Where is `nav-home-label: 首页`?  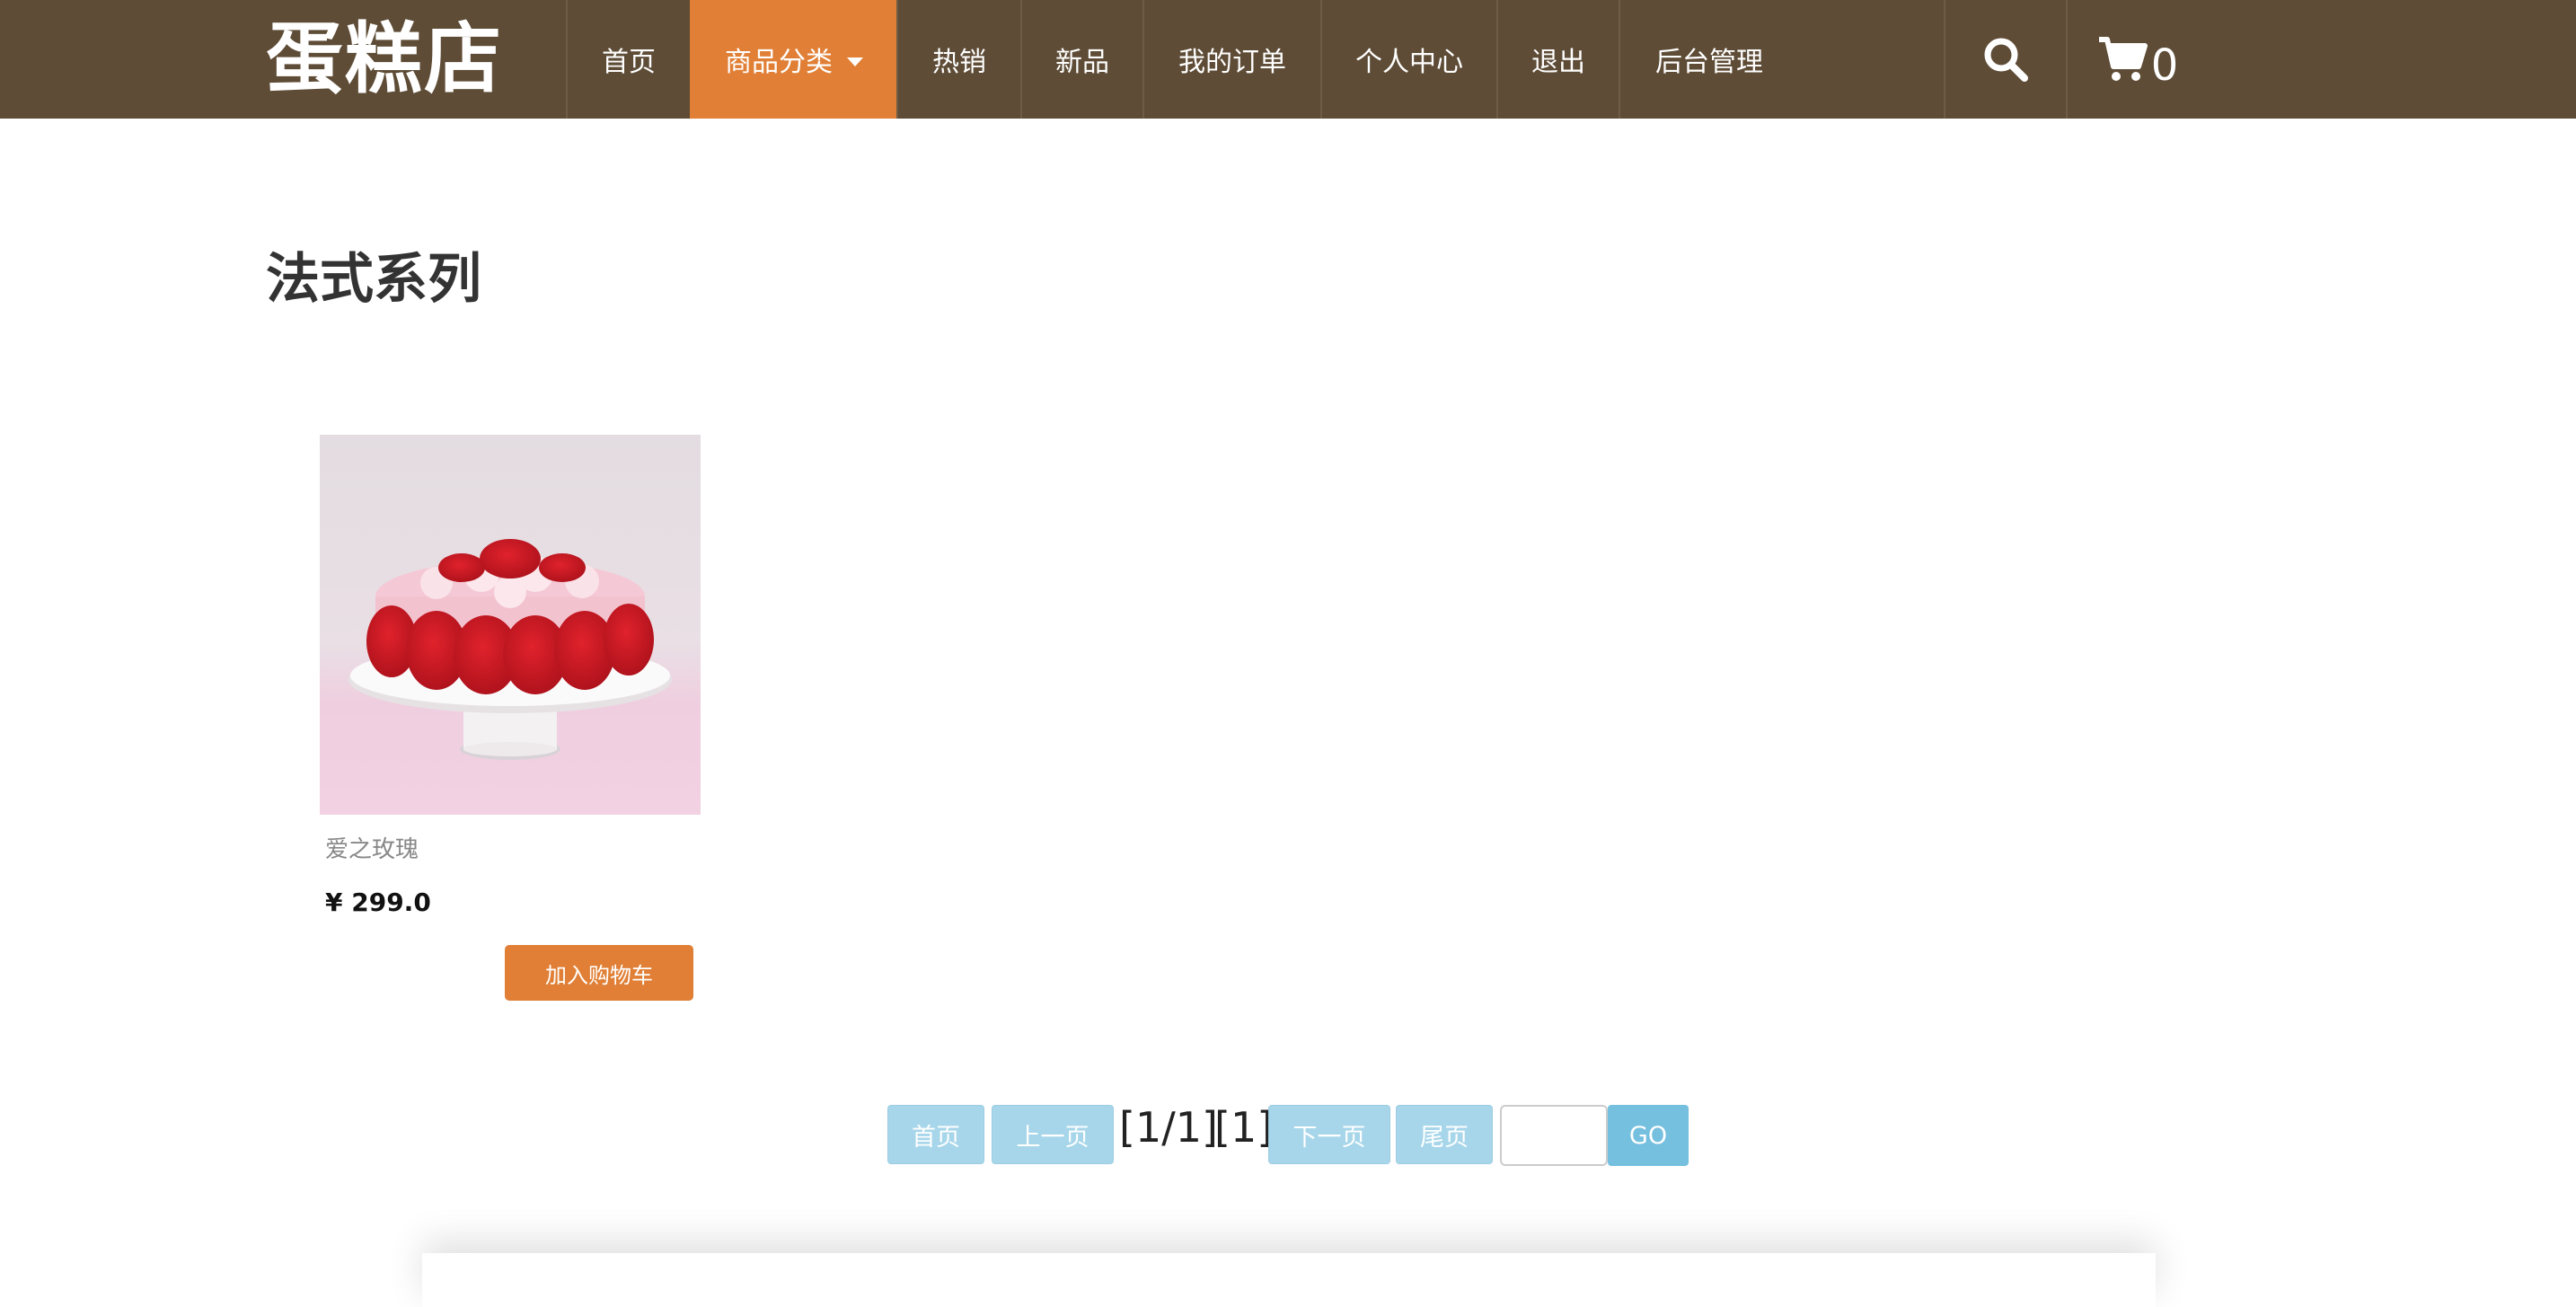 nav-home-label: 首页 is located at coordinates (629, 62).